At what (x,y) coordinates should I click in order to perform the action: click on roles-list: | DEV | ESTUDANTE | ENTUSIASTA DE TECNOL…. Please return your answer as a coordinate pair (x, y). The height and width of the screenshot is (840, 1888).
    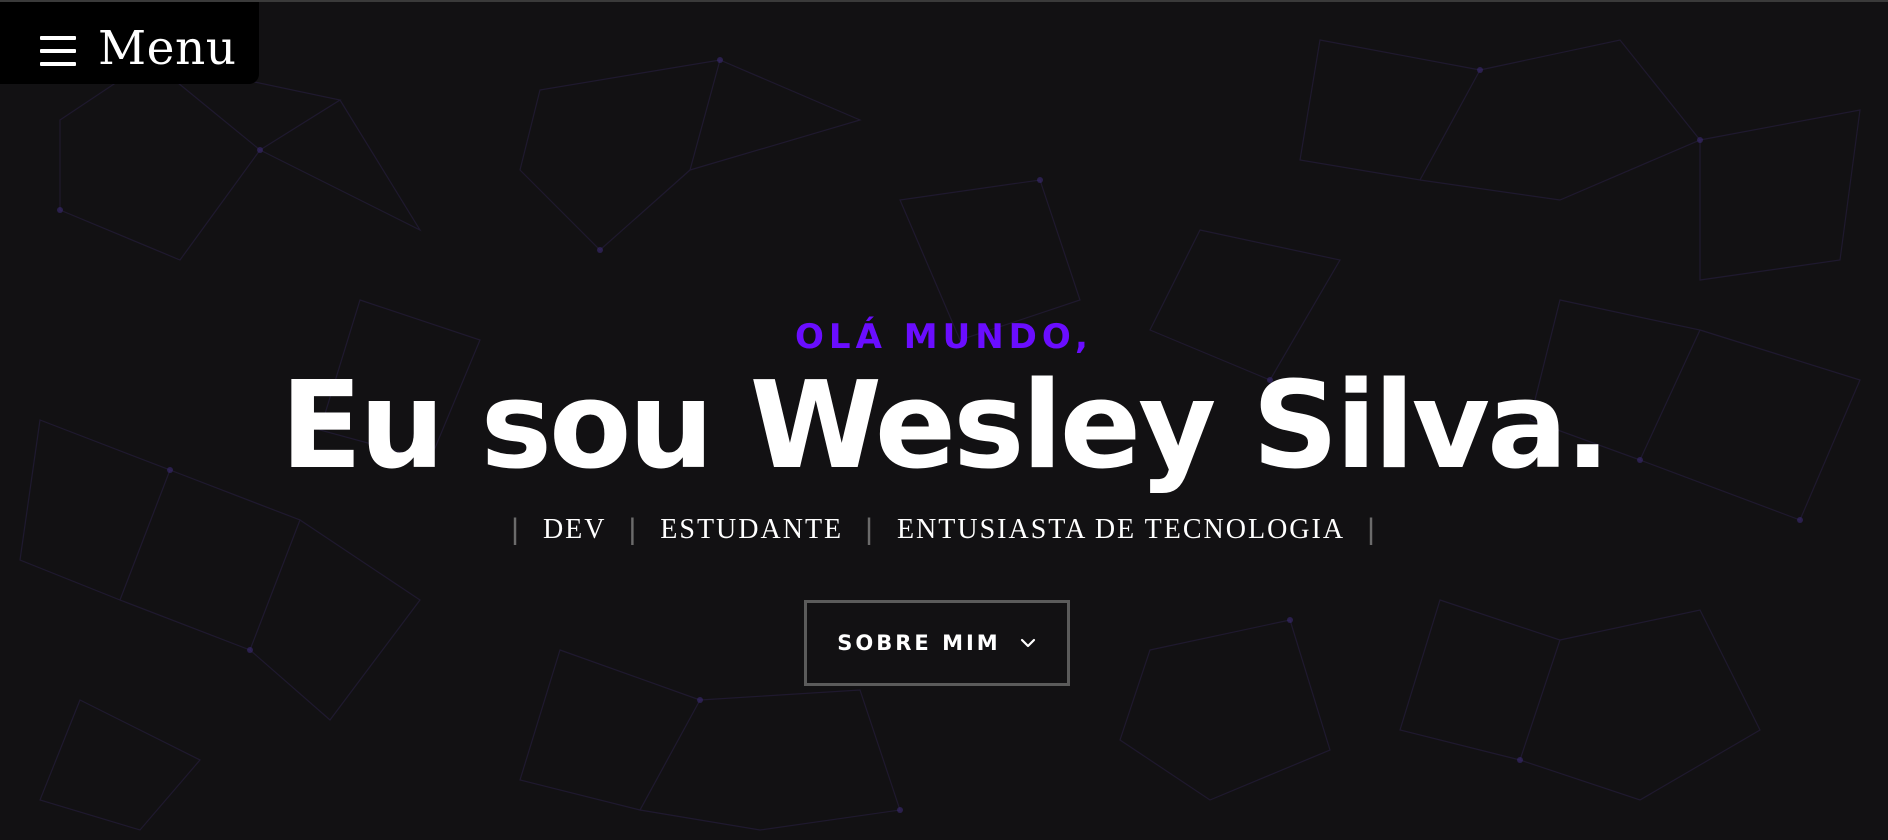
    Looking at the image, I should click on (944, 530).